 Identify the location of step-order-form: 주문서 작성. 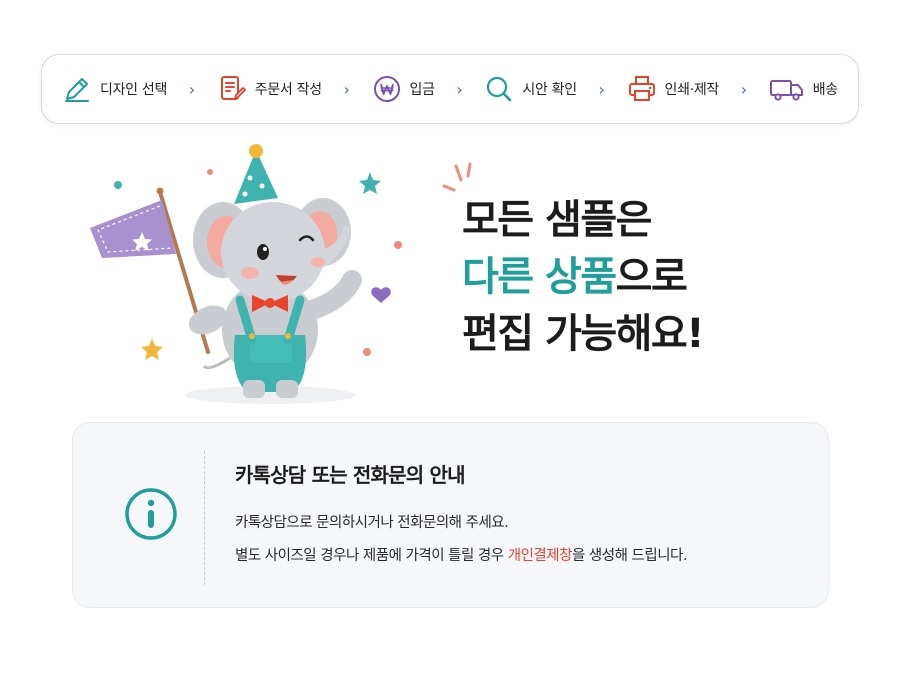
(269, 89).